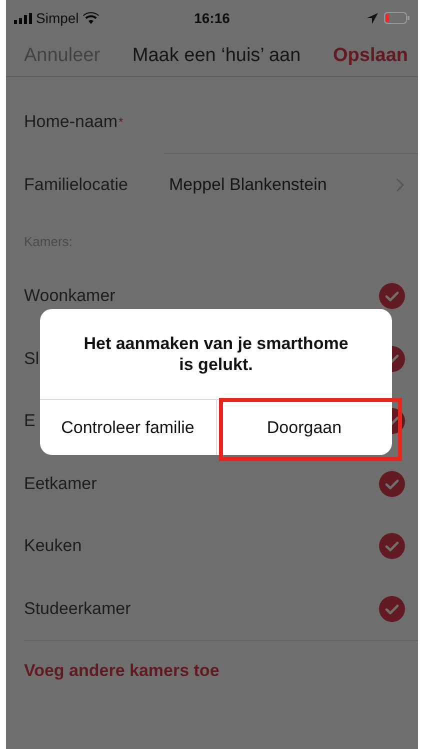  What do you see at coordinates (77, 608) in the screenshot?
I see `room-name: Studeerkamer` at bounding box center [77, 608].